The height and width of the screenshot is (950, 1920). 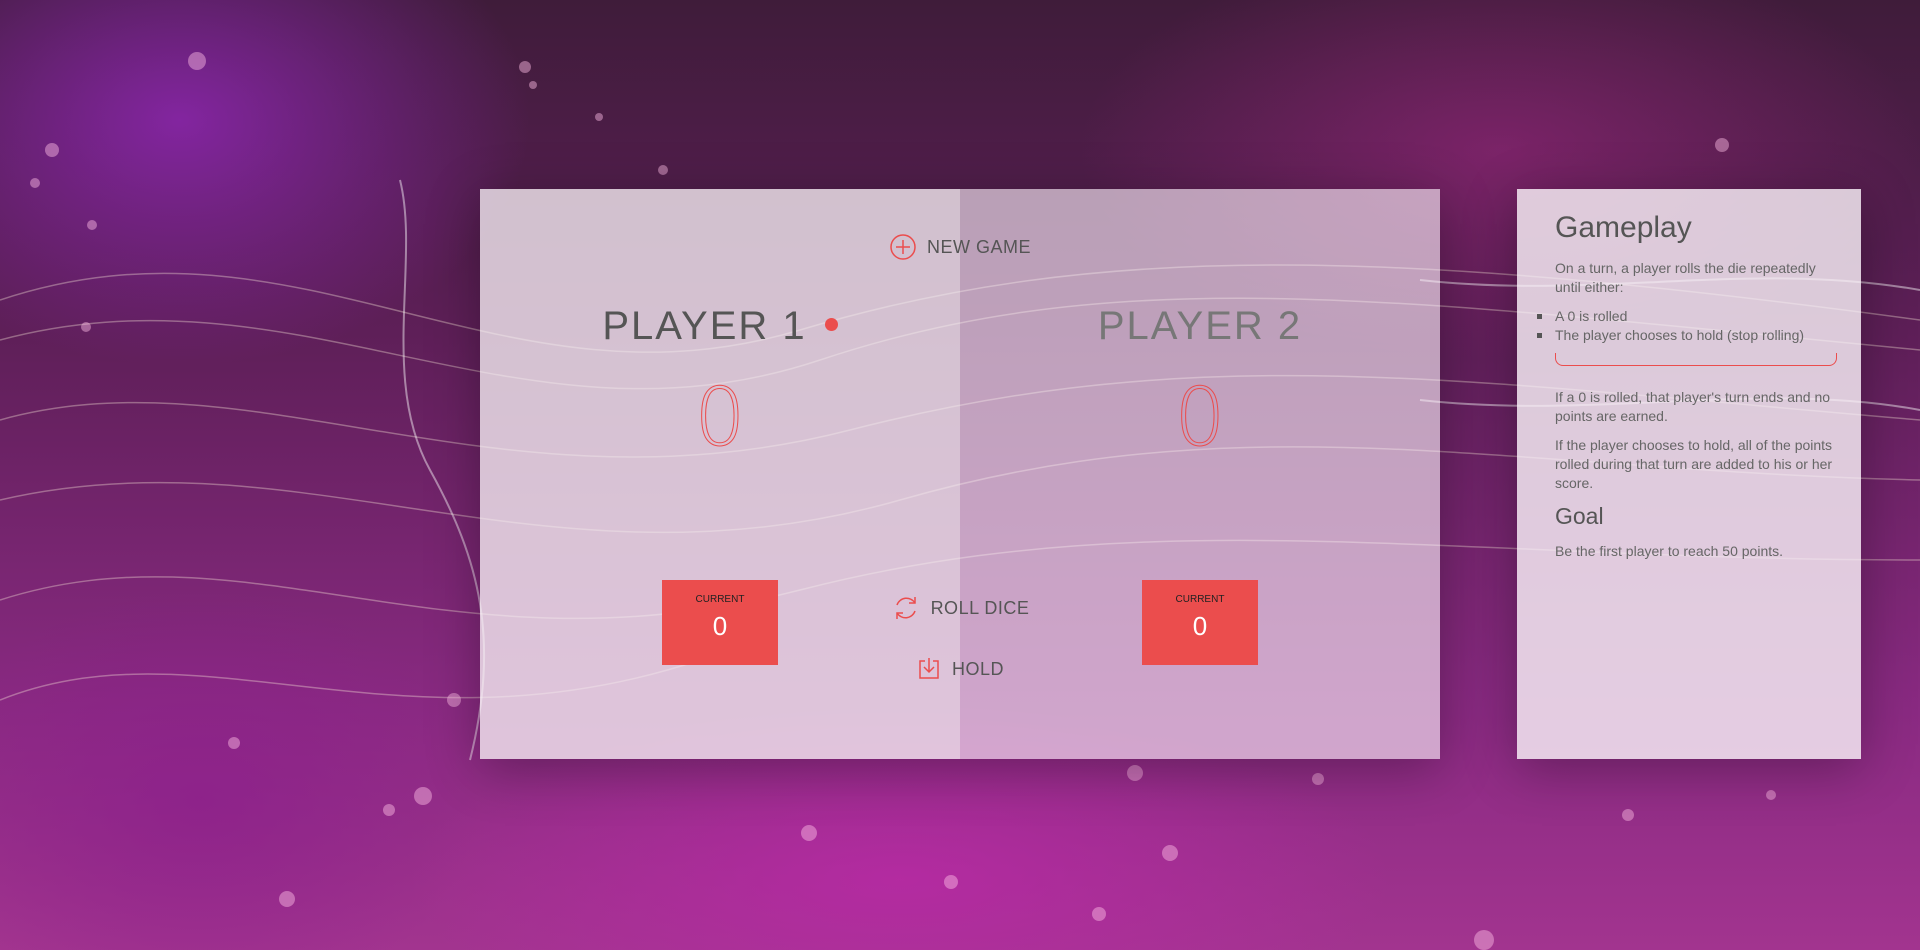 I want to click on player-1-score: 0, so click(x=720, y=418).